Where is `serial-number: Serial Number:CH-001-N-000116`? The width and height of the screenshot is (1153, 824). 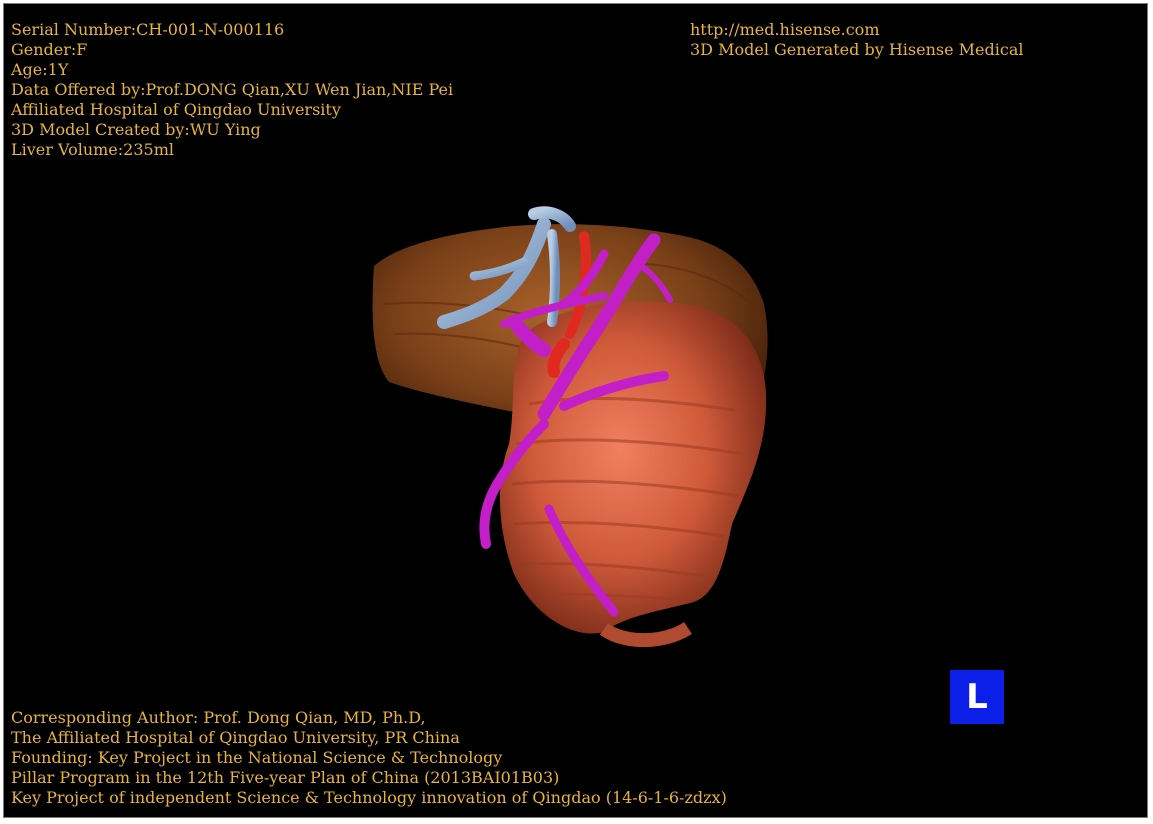 serial-number: Serial Number:CH-001-N-000116 is located at coordinates (148, 29).